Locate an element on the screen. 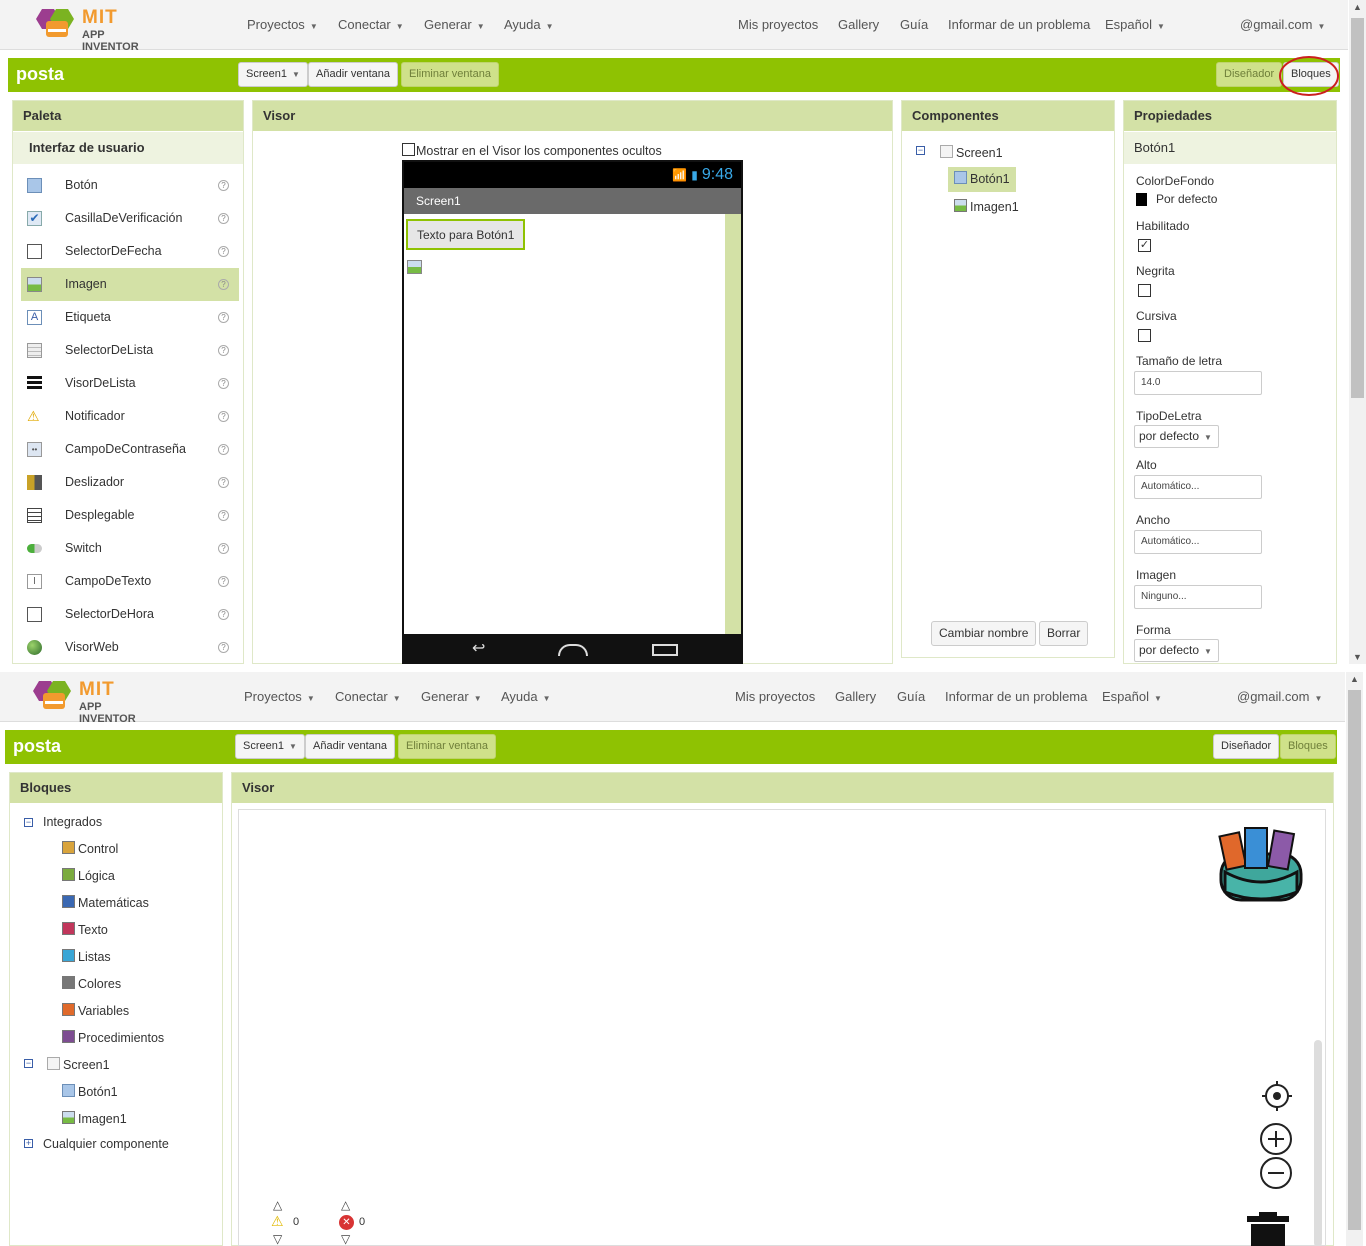  block-category-matemáticas: Matemáticas is located at coordinates (105, 902).